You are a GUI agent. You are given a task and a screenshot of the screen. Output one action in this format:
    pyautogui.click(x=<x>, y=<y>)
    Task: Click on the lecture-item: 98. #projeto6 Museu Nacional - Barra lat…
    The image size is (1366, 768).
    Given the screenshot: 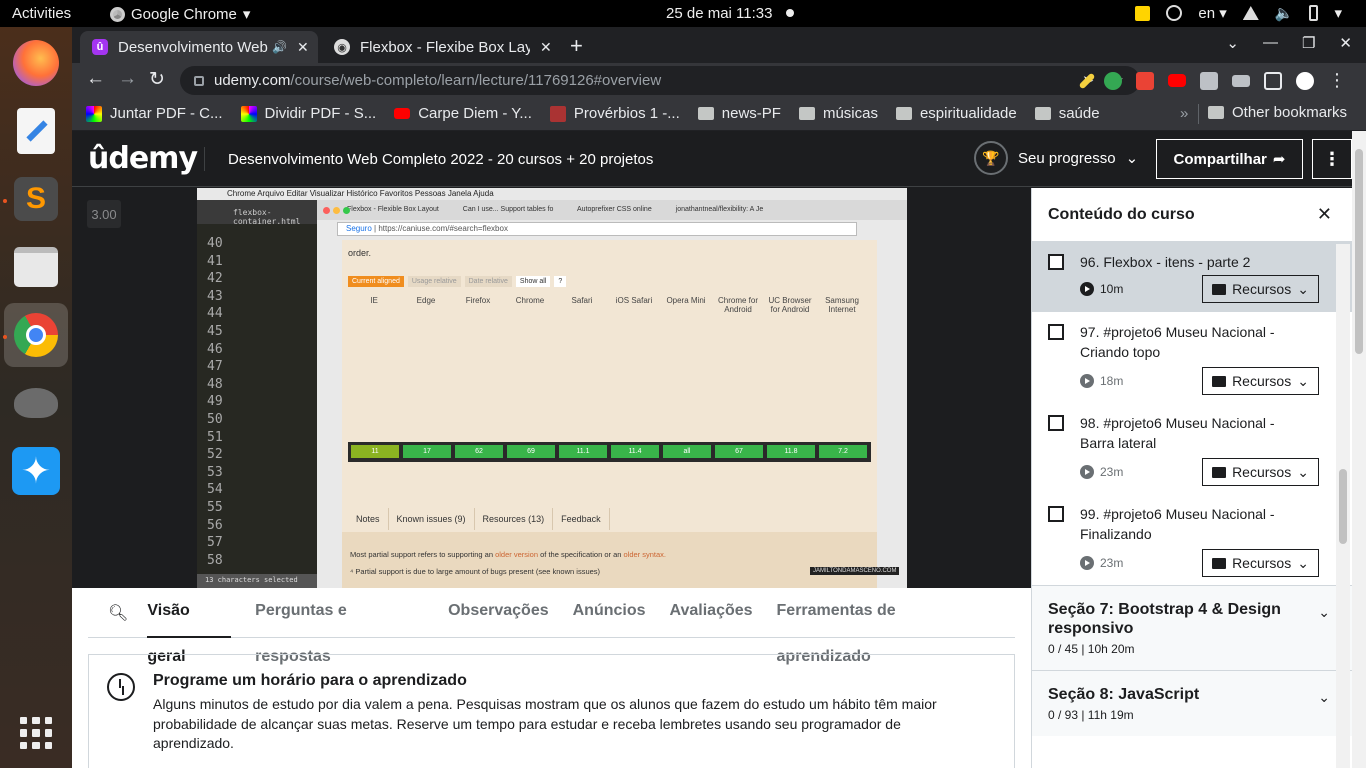 What is the action you would take?
    pyautogui.click(x=1192, y=448)
    